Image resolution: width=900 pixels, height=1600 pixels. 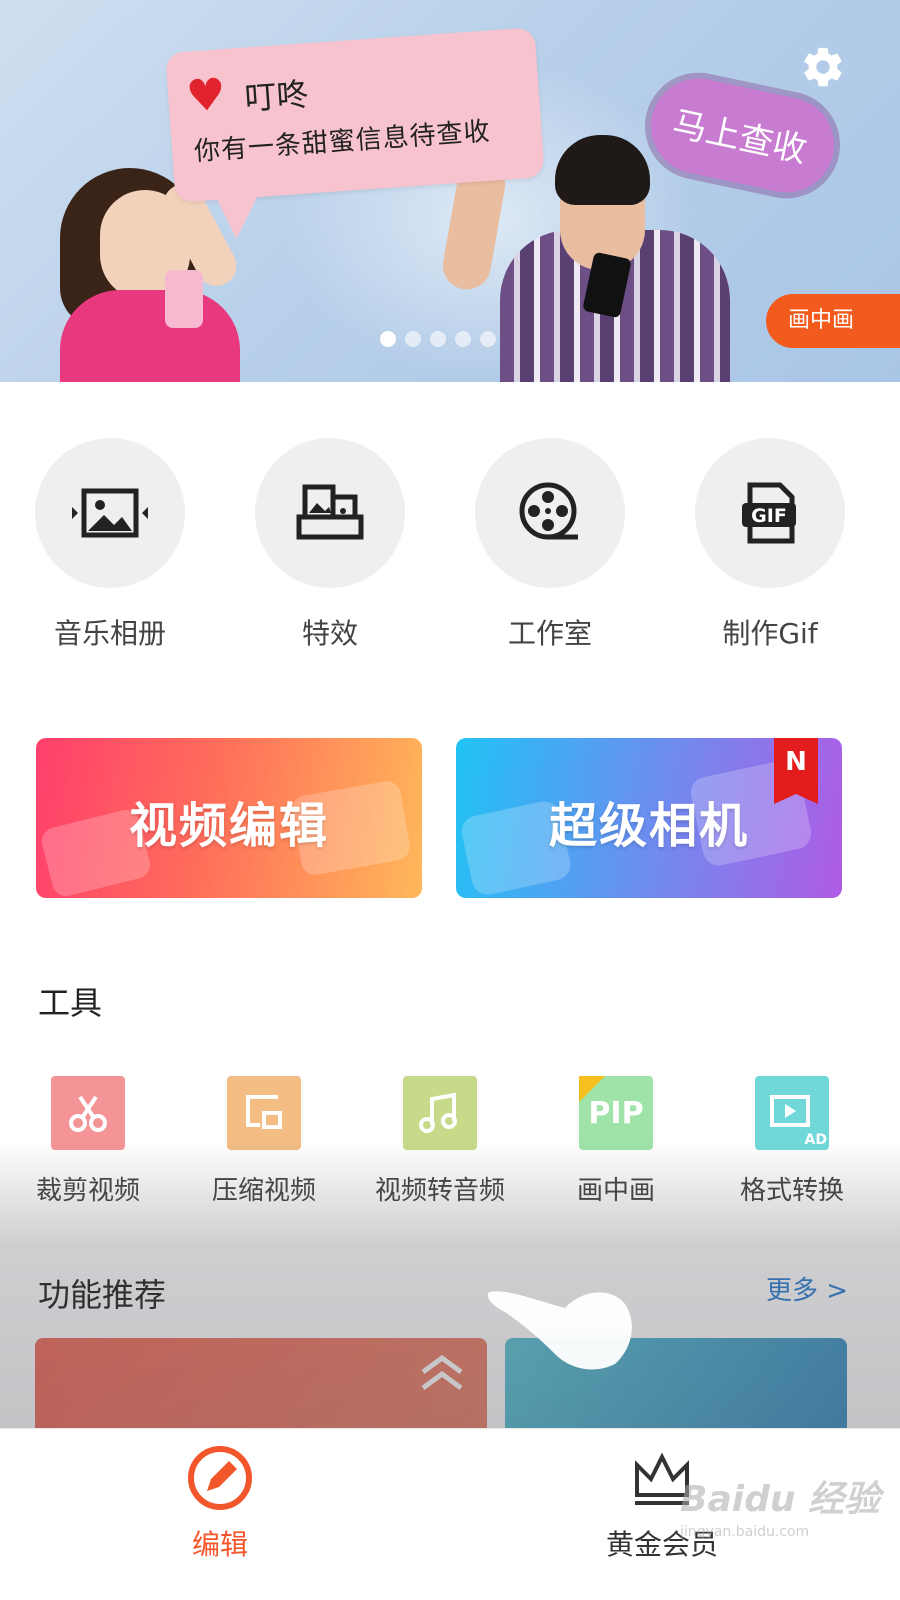 I want to click on quick-action-music-album: 音乐相册, so click(x=110, y=545).